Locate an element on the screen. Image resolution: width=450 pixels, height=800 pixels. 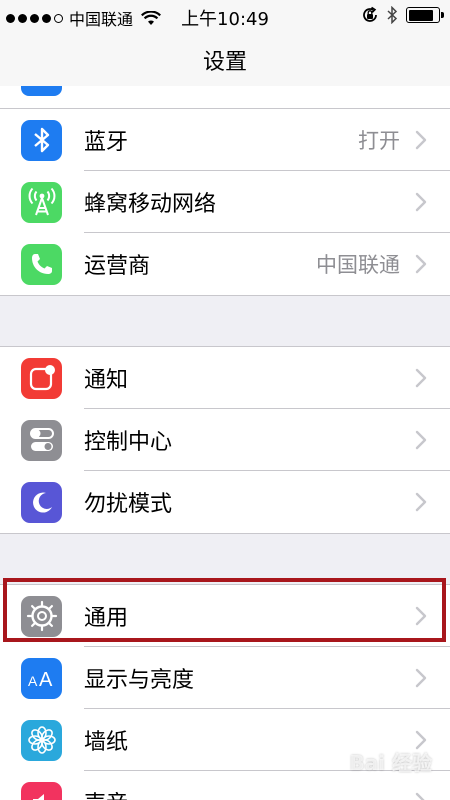
row-label: 通知 is located at coordinates (106, 380).